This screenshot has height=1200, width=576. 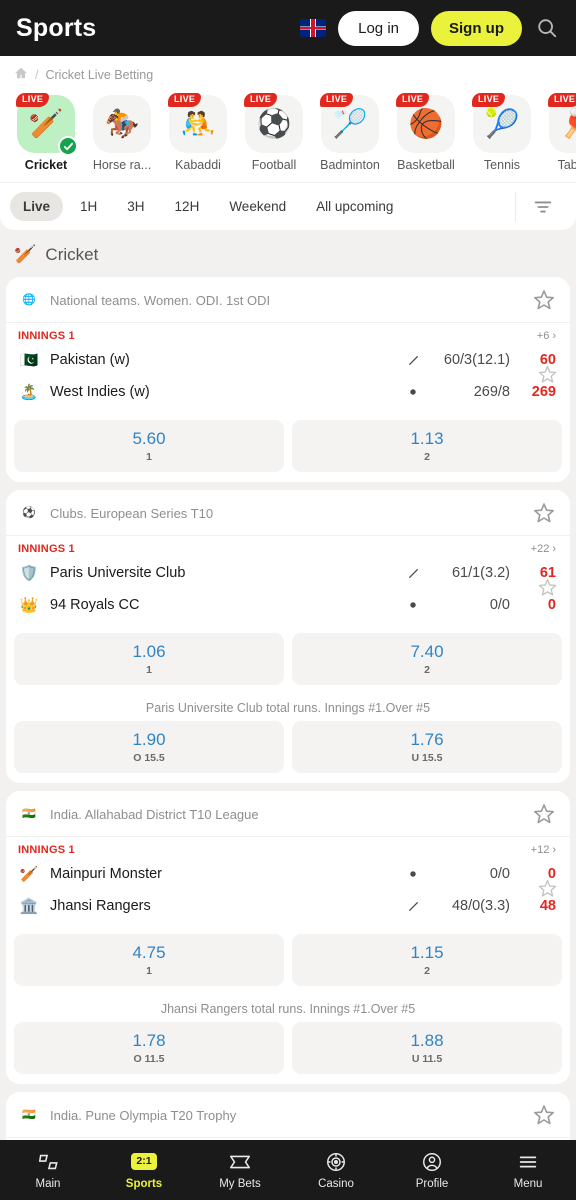 What do you see at coordinates (350, 165) in the screenshot?
I see `sport-label: Badminton` at bounding box center [350, 165].